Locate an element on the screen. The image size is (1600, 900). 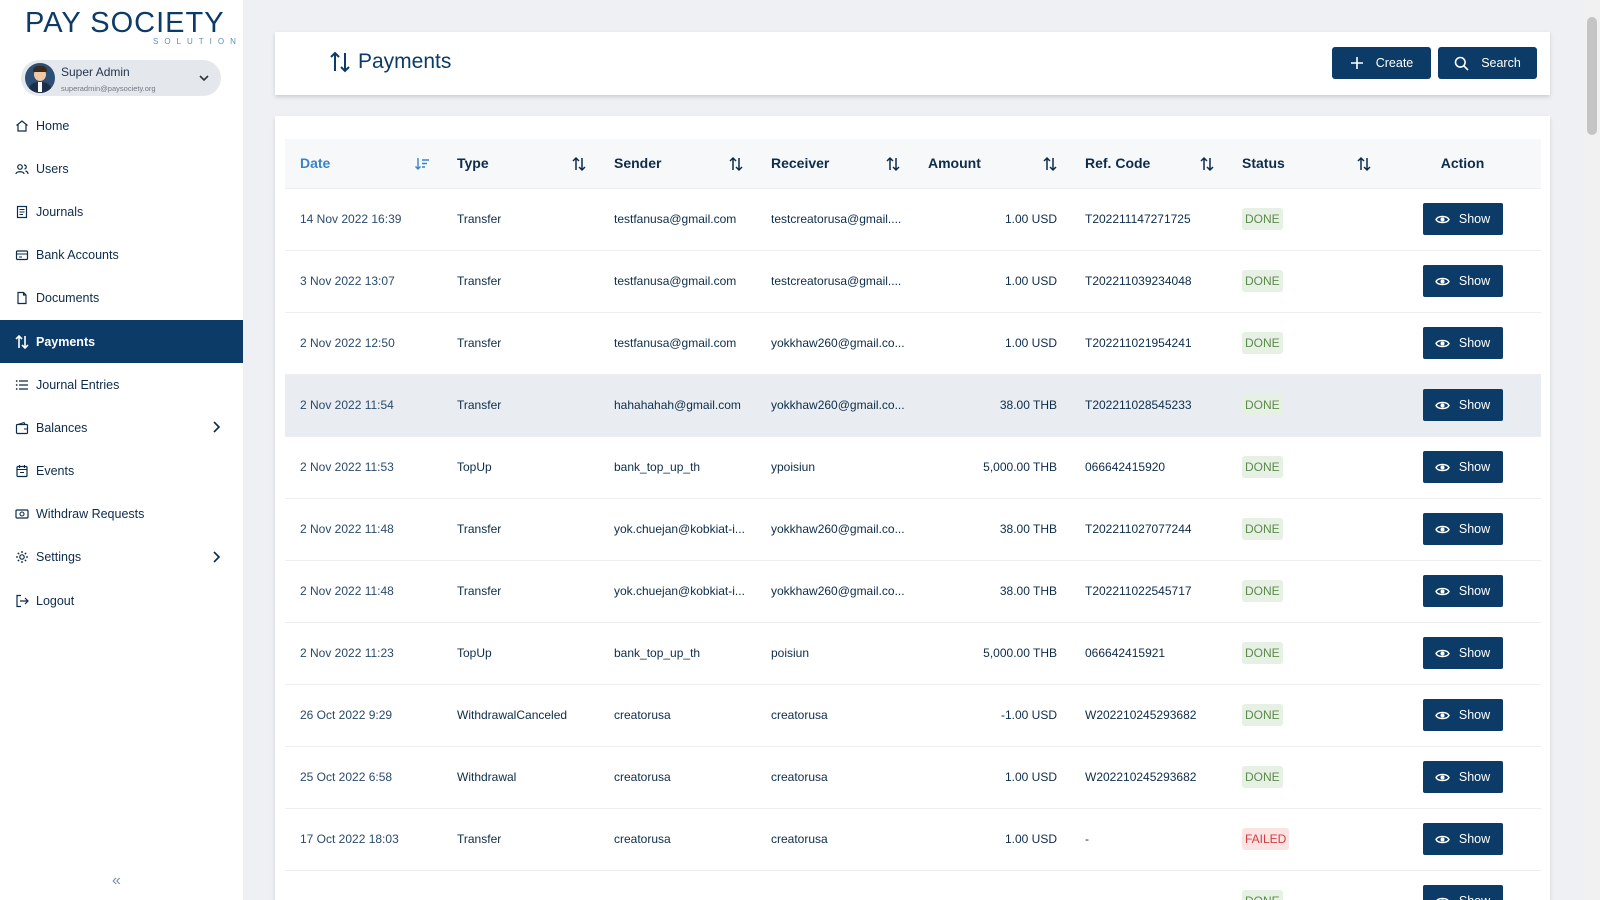
sidebar-item-journals: Journals is located at coordinates (121, 211).